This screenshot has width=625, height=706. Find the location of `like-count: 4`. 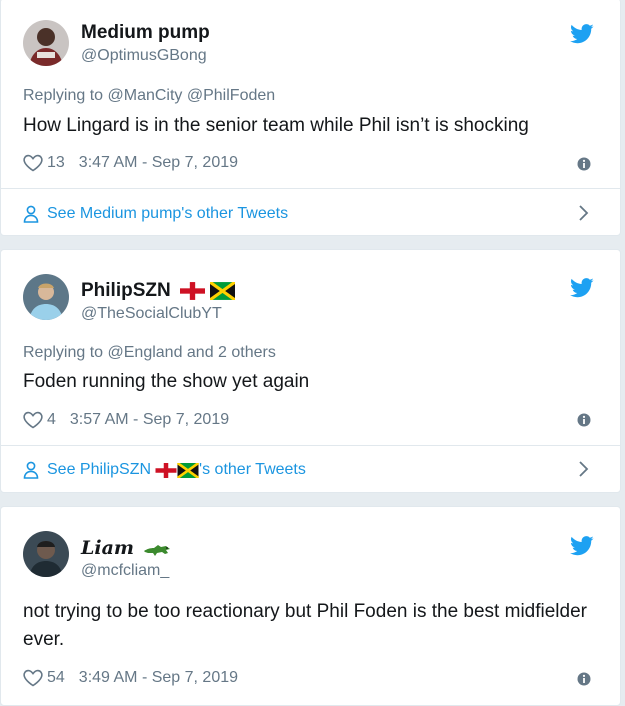

like-count: 4 is located at coordinates (51, 420).